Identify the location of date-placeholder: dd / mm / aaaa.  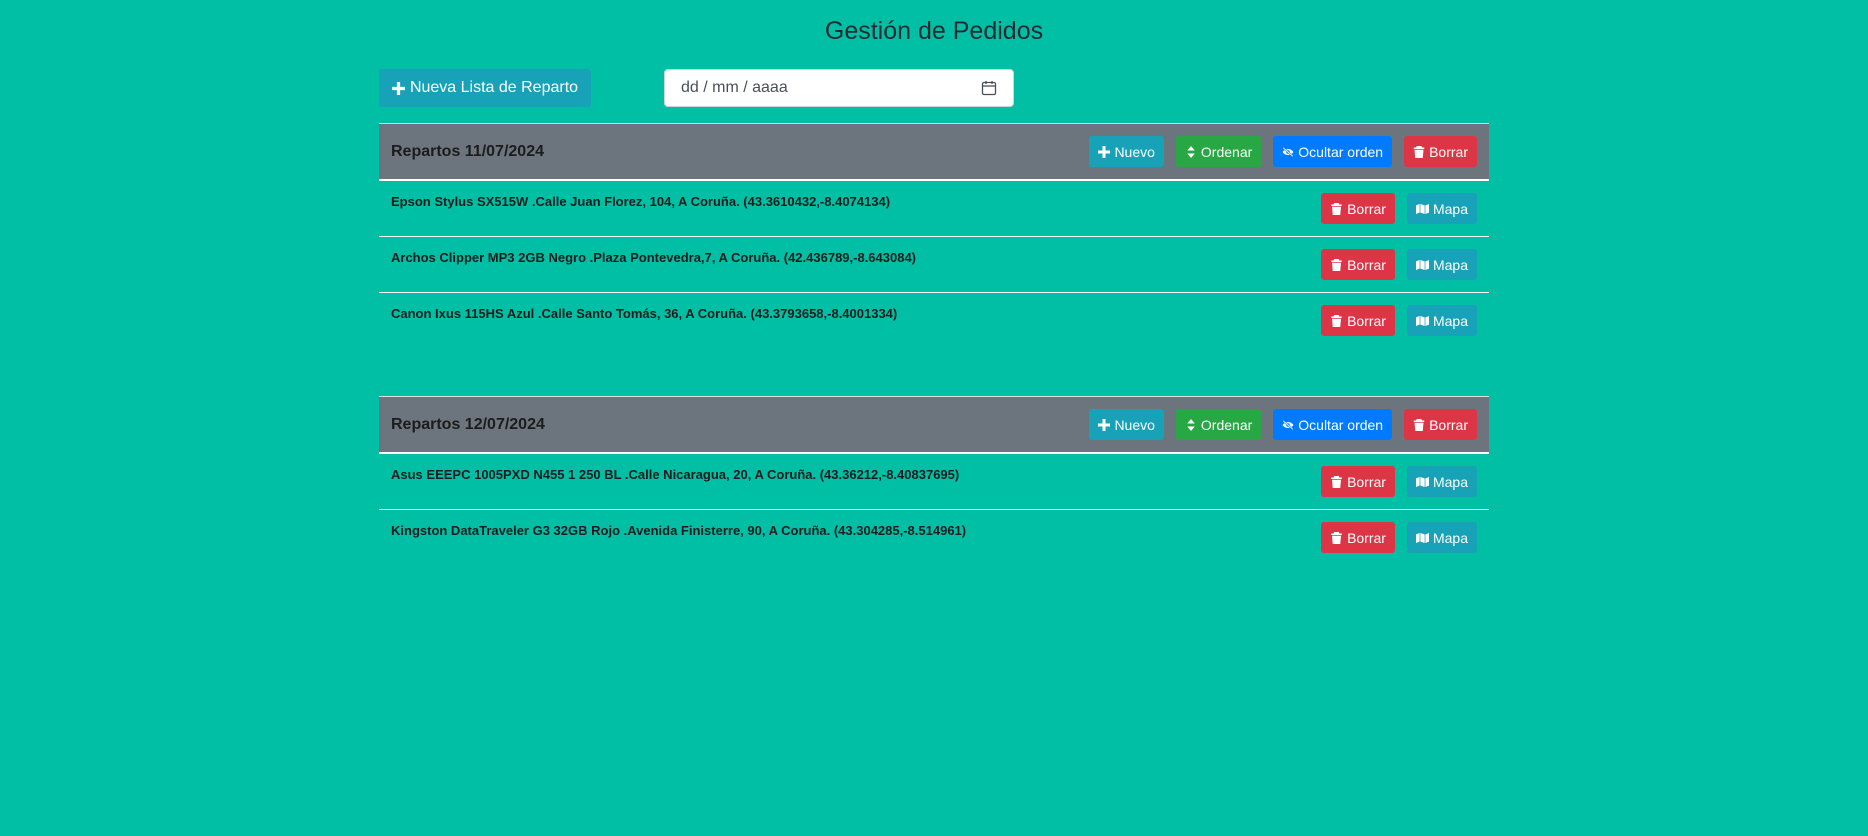
(734, 87).